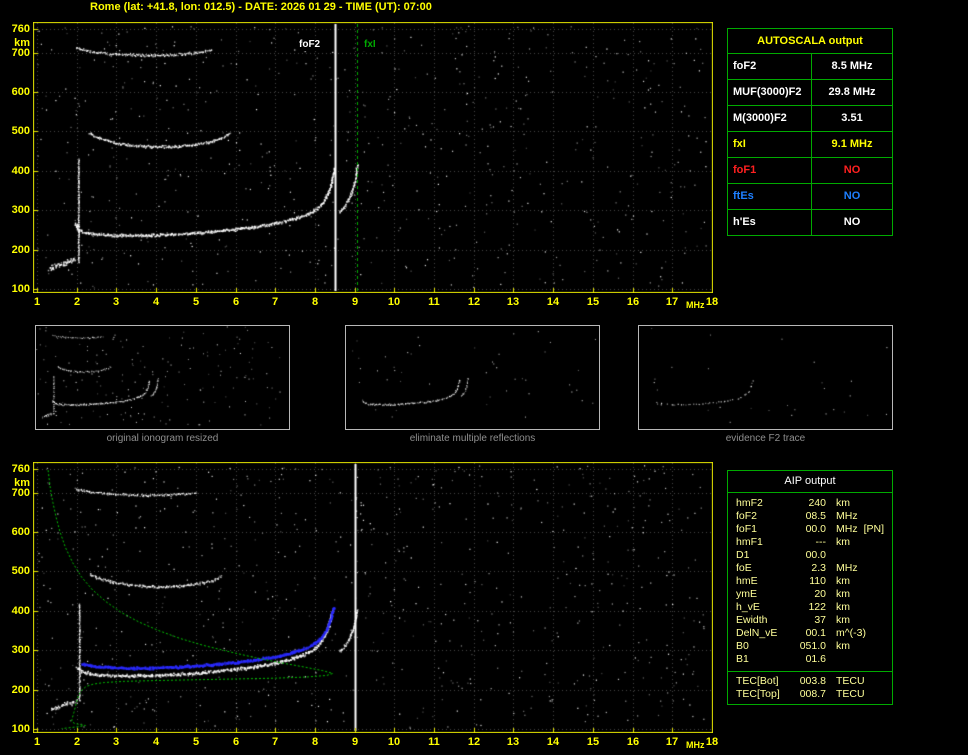  I want to click on y-tick-label: 600, so click(20, 532).